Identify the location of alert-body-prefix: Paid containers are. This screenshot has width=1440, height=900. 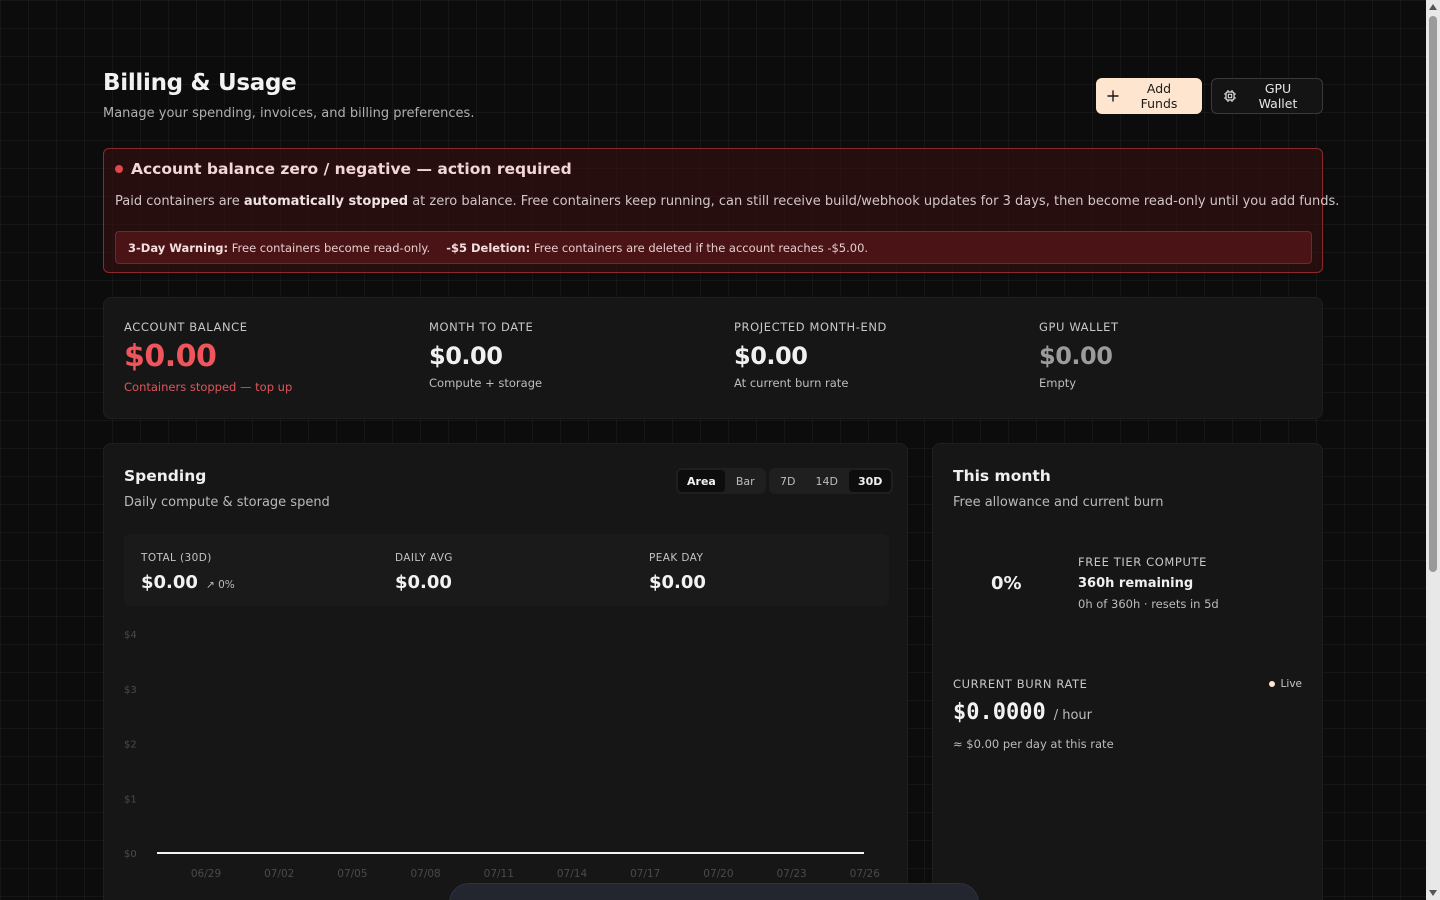
(179, 201).